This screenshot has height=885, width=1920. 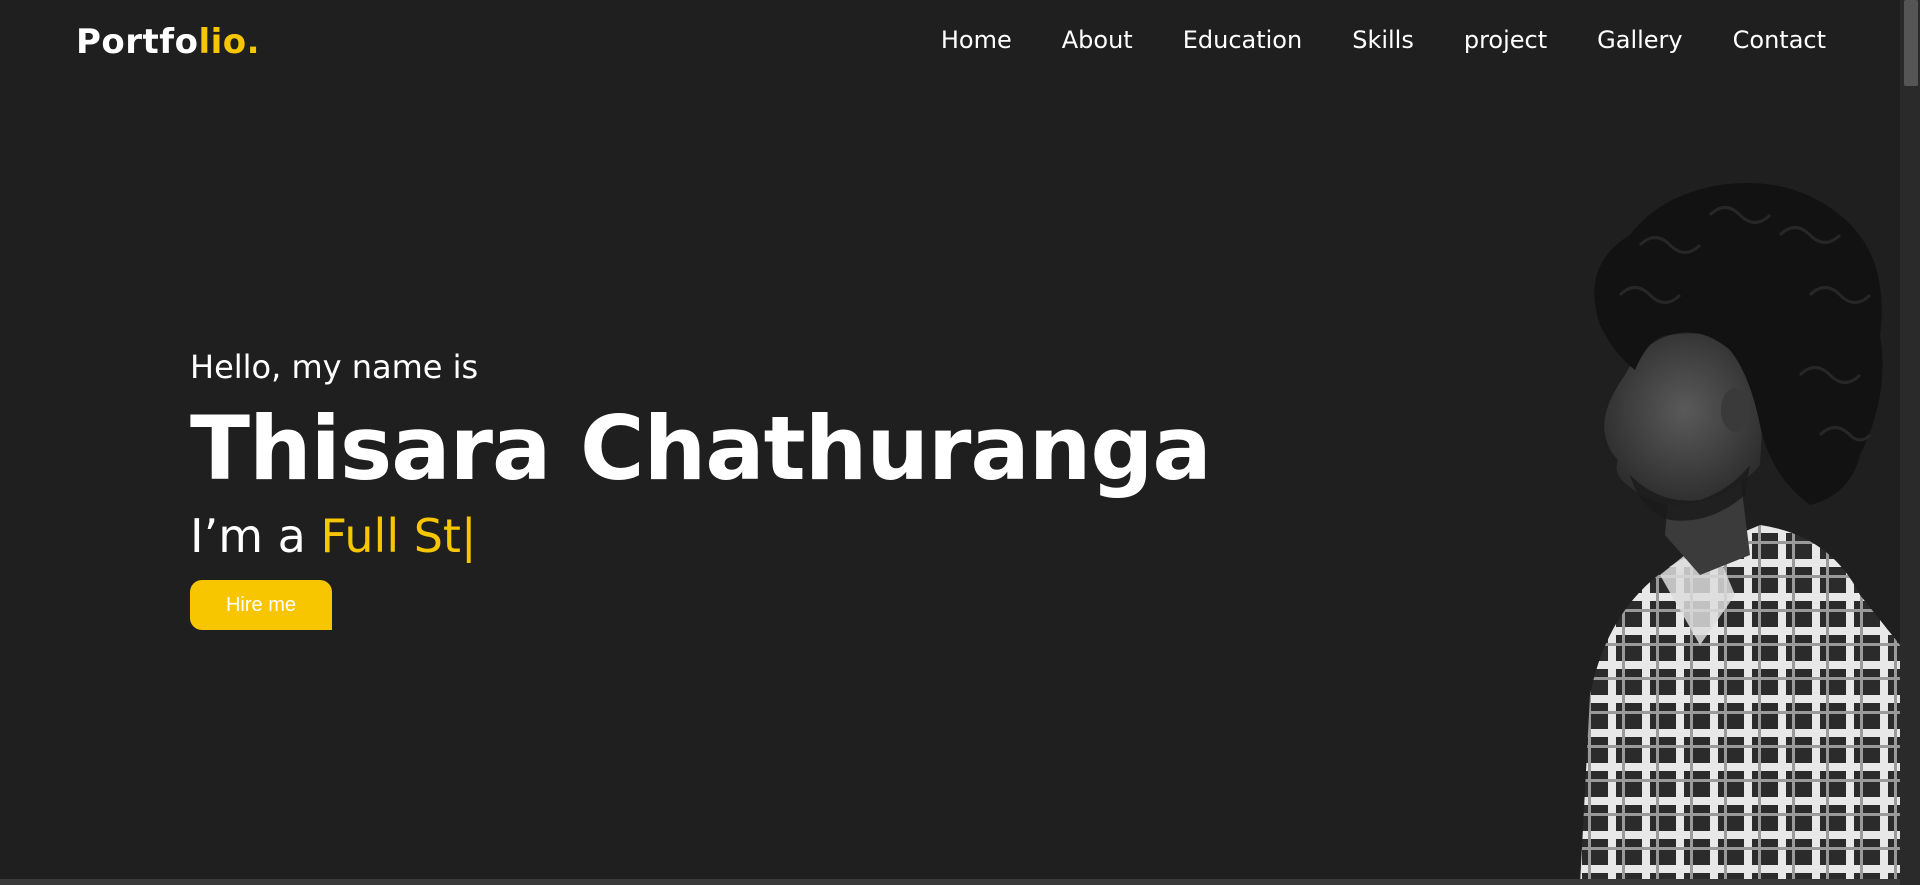 I want to click on logo-accent-text: lio., so click(x=229, y=42).